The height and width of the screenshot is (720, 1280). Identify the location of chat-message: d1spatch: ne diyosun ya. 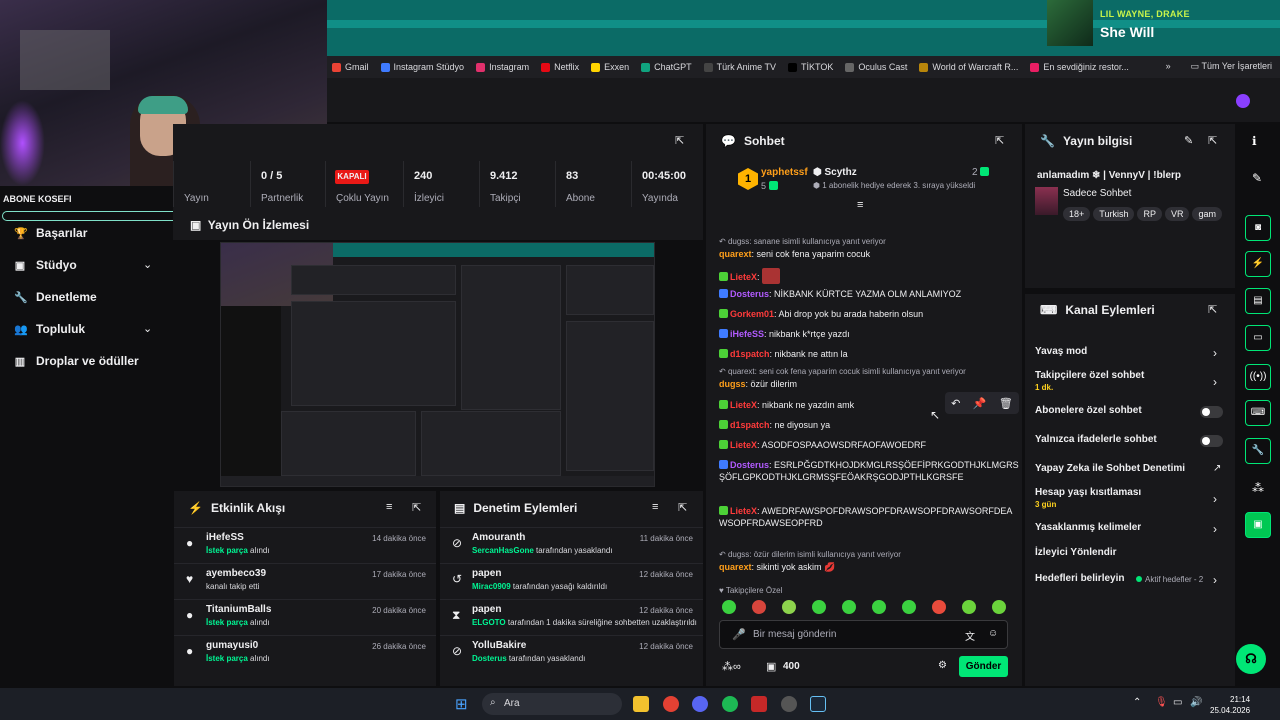
(869, 425).